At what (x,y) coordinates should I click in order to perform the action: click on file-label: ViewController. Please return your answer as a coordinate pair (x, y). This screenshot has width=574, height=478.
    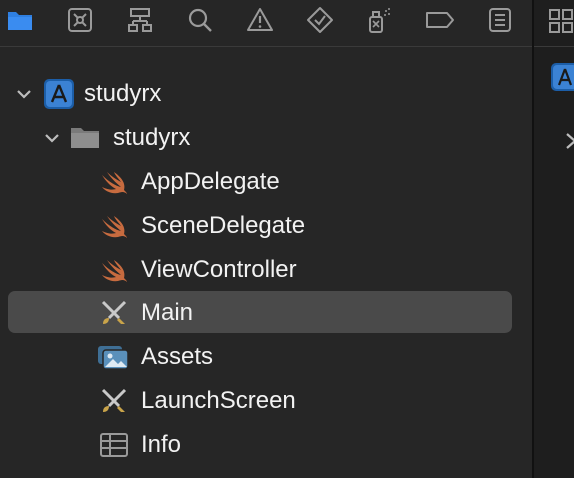
    Looking at the image, I should click on (219, 269).